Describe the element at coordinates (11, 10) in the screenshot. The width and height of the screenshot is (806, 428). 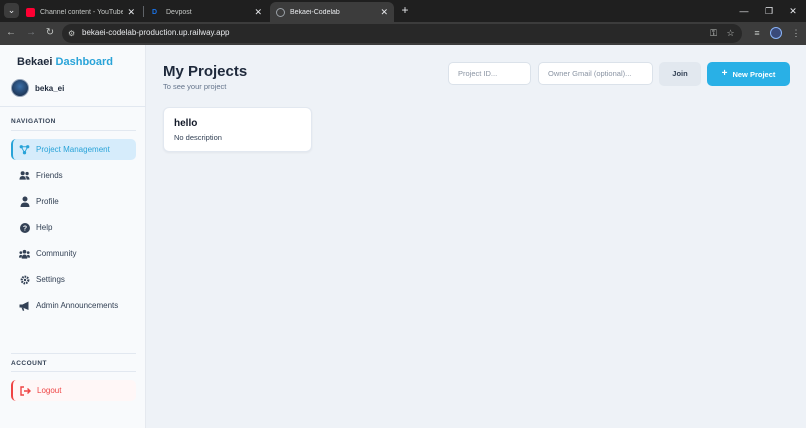
I see `tab-search-button: ⌄` at that location.